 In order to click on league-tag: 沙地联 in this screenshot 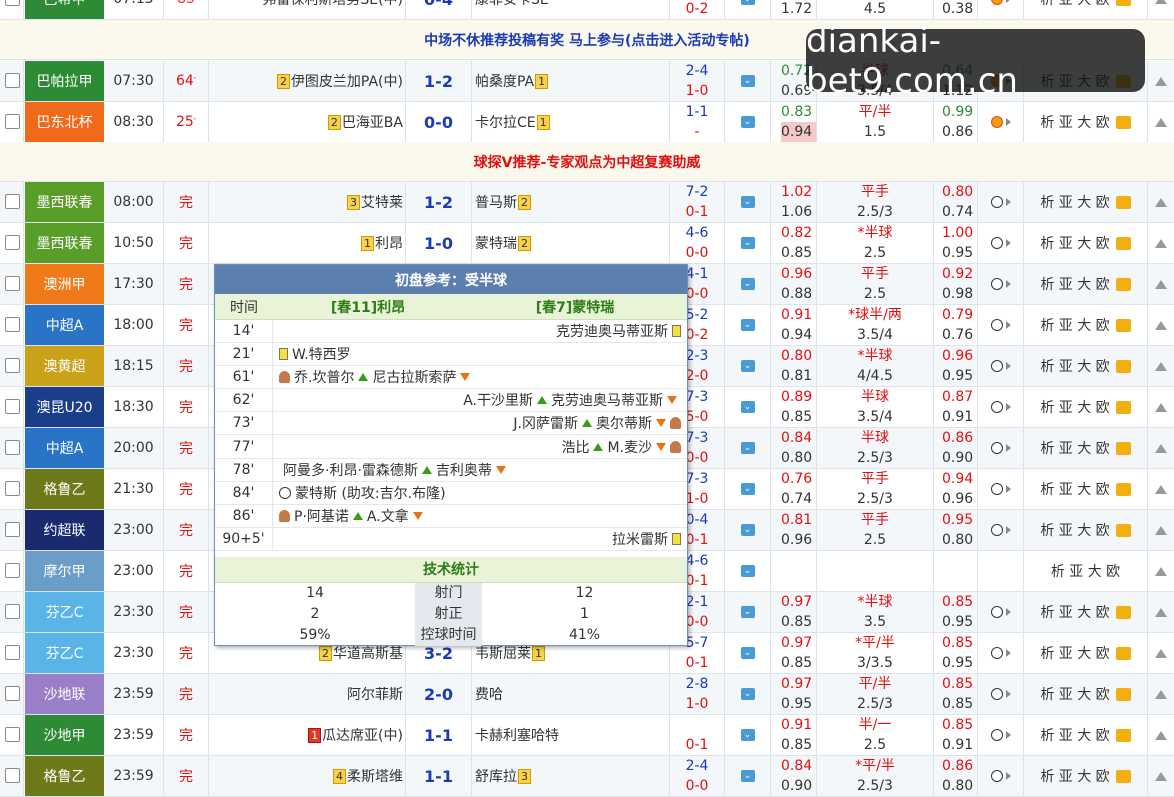, I will do `click(64, 694)`.